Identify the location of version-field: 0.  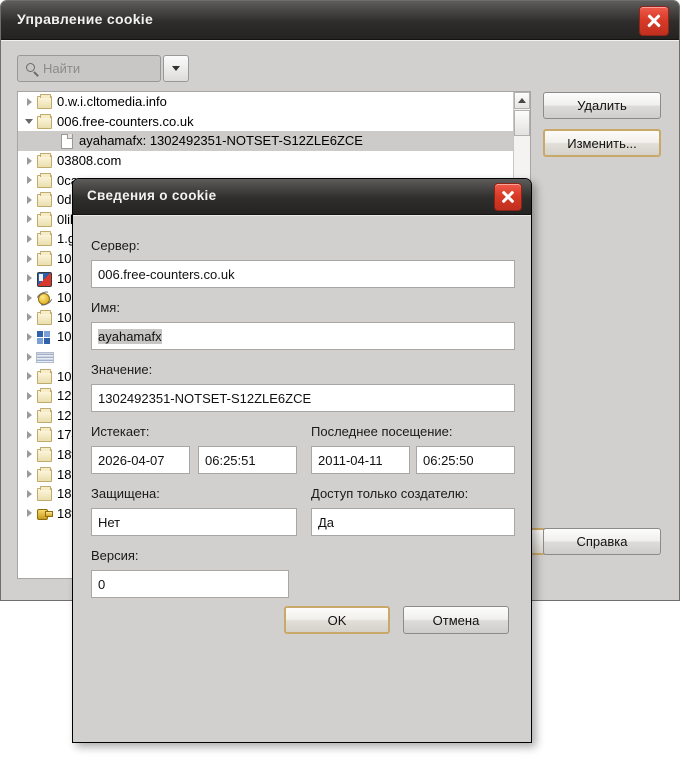
(190, 584).